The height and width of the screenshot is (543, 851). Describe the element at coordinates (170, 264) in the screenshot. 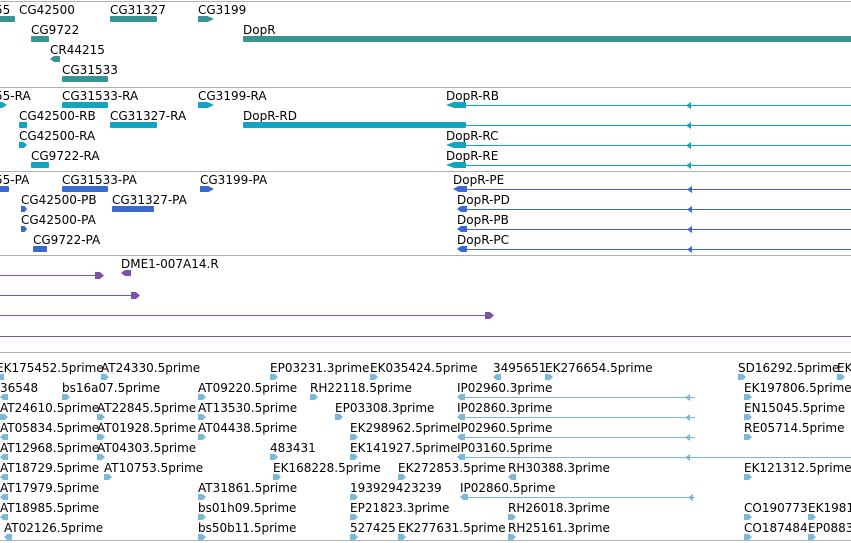

I see `feature-label: DME1-007A14.R` at that location.